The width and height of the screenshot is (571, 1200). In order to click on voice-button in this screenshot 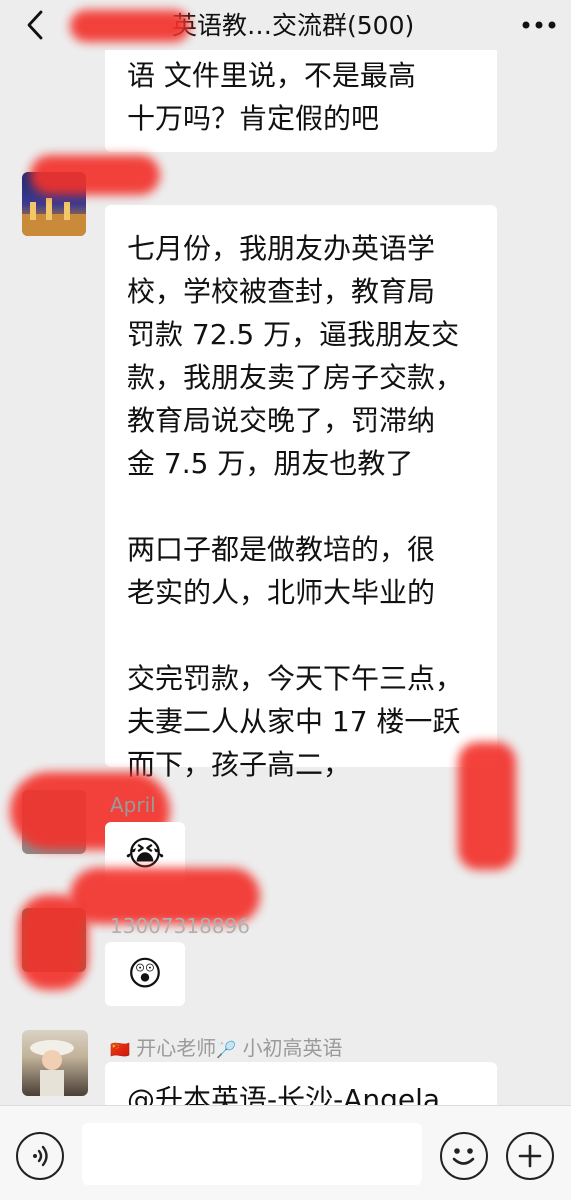, I will do `click(40, 1156)`.